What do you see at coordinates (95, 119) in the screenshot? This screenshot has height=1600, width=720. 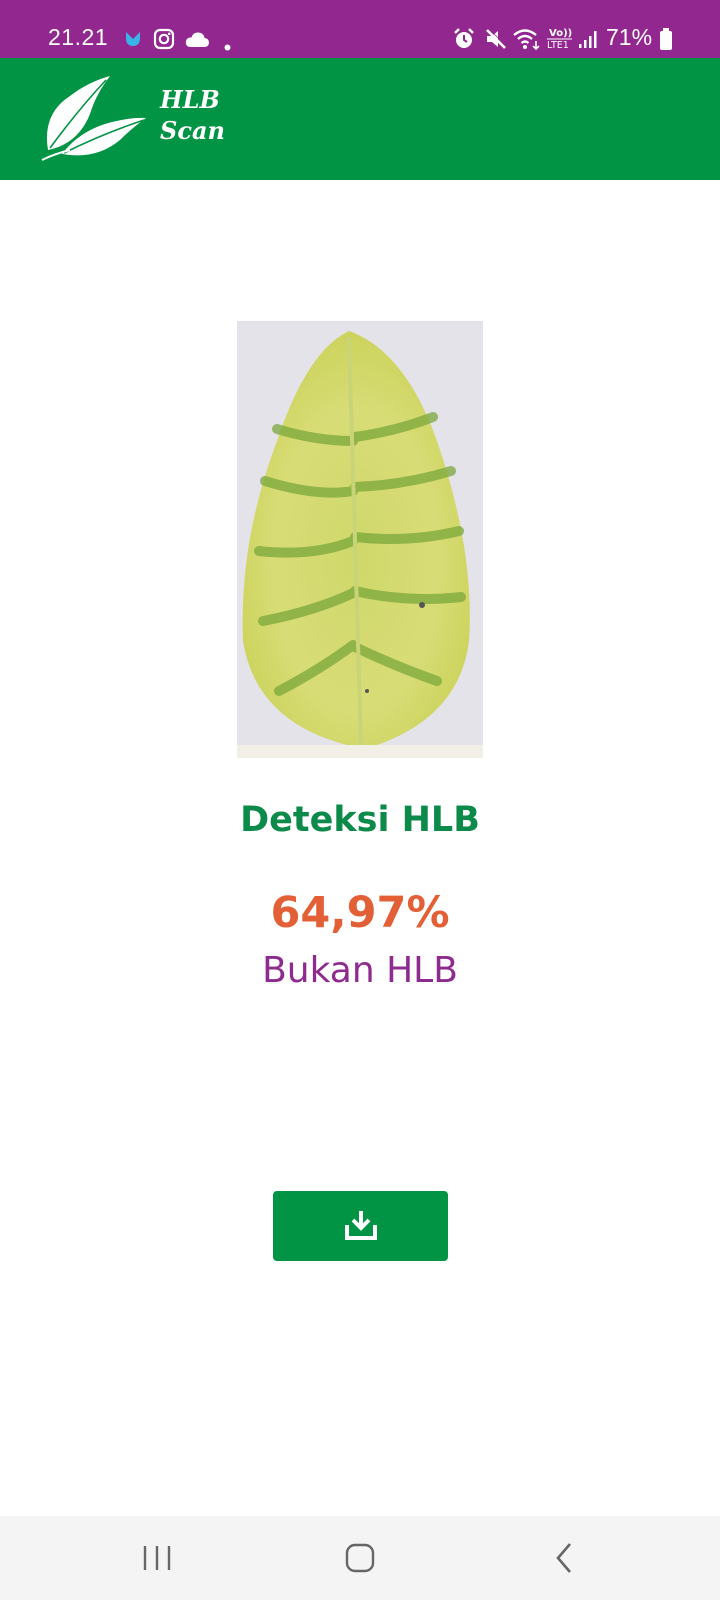 I see `leaf-logo-icon` at bounding box center [95, 119].